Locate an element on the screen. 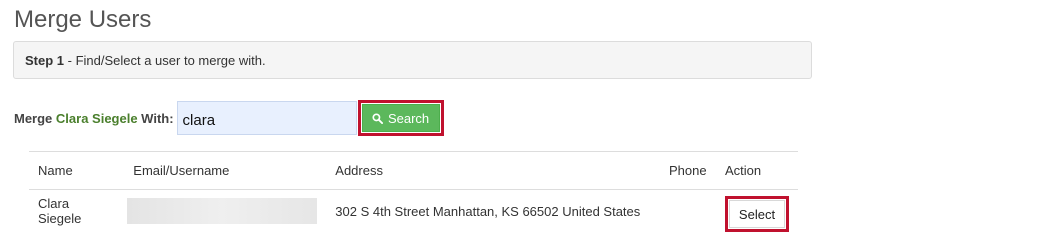  merge-search-row: Merge Clara Siegele With: Search is located at coordinates (229, 118).